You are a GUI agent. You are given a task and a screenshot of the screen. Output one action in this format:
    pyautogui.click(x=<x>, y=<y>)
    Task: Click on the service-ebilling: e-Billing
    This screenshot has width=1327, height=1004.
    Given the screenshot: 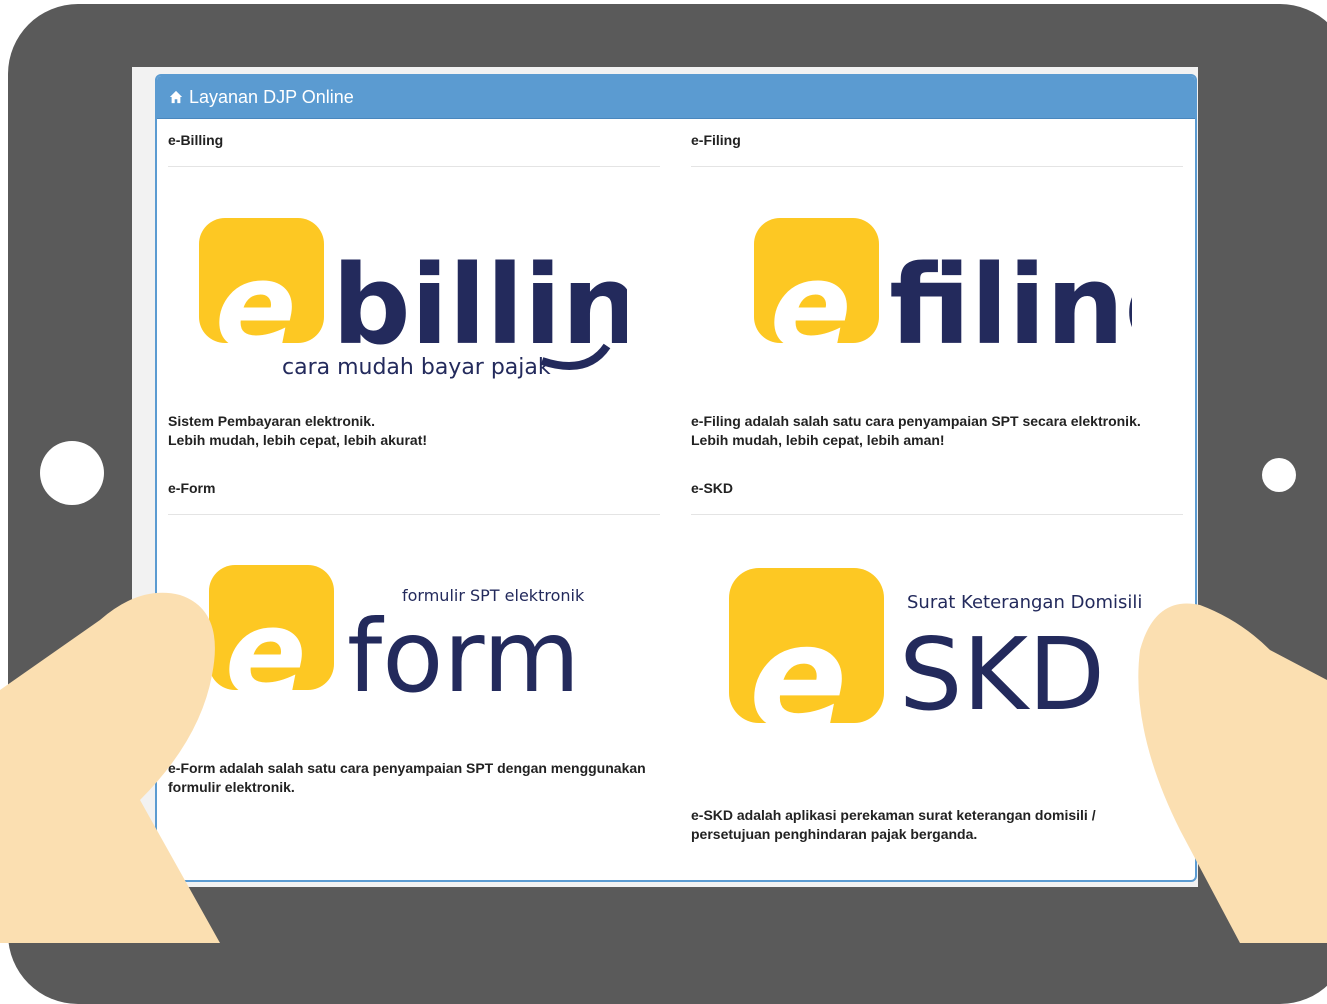 What is the action you would take?
    pyautogui.click(x=414, y=148)
    